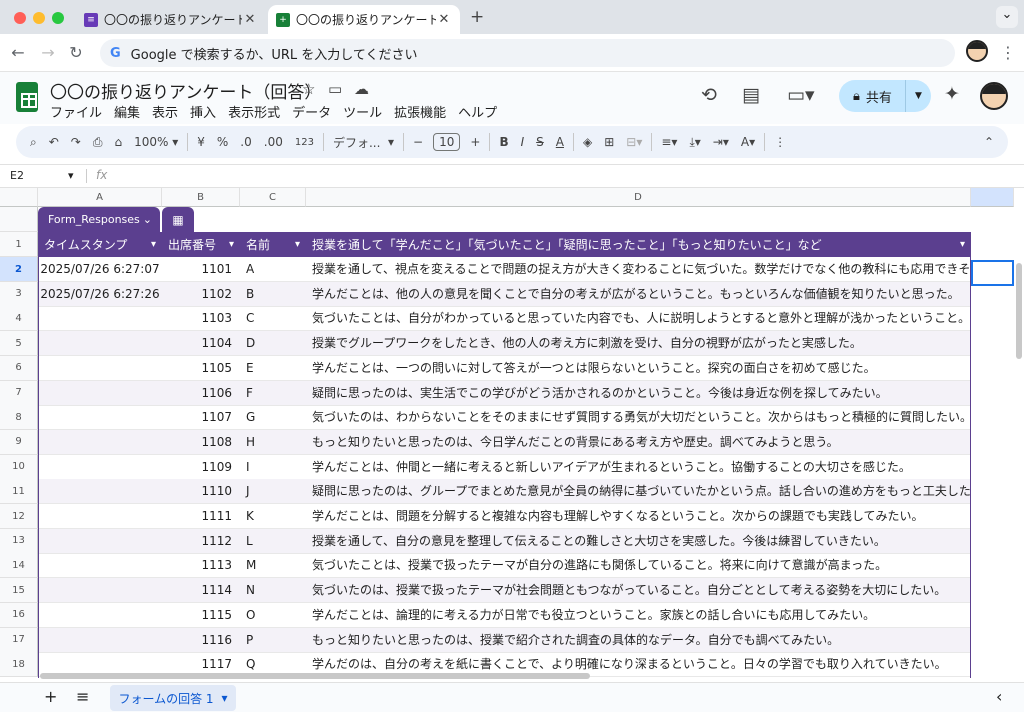 The image size is (1024, 712). Describe the element at coordinates (173, 698) in the screenshot. I see `sheet-tab-form-responses: フォームの回答 1 ▾` at that location.